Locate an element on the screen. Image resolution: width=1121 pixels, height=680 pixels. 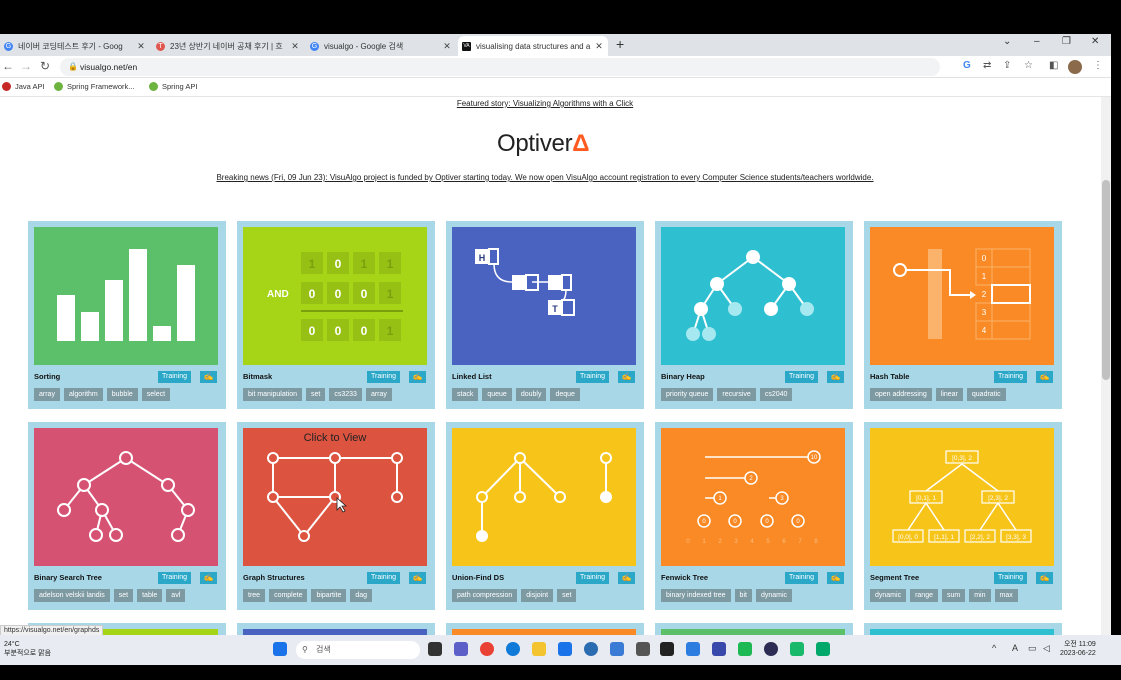
tab-naver-review: T 23년 상반기 네이버 공채 후기 | 흐 ✕ is located at coordinates (228, 46).